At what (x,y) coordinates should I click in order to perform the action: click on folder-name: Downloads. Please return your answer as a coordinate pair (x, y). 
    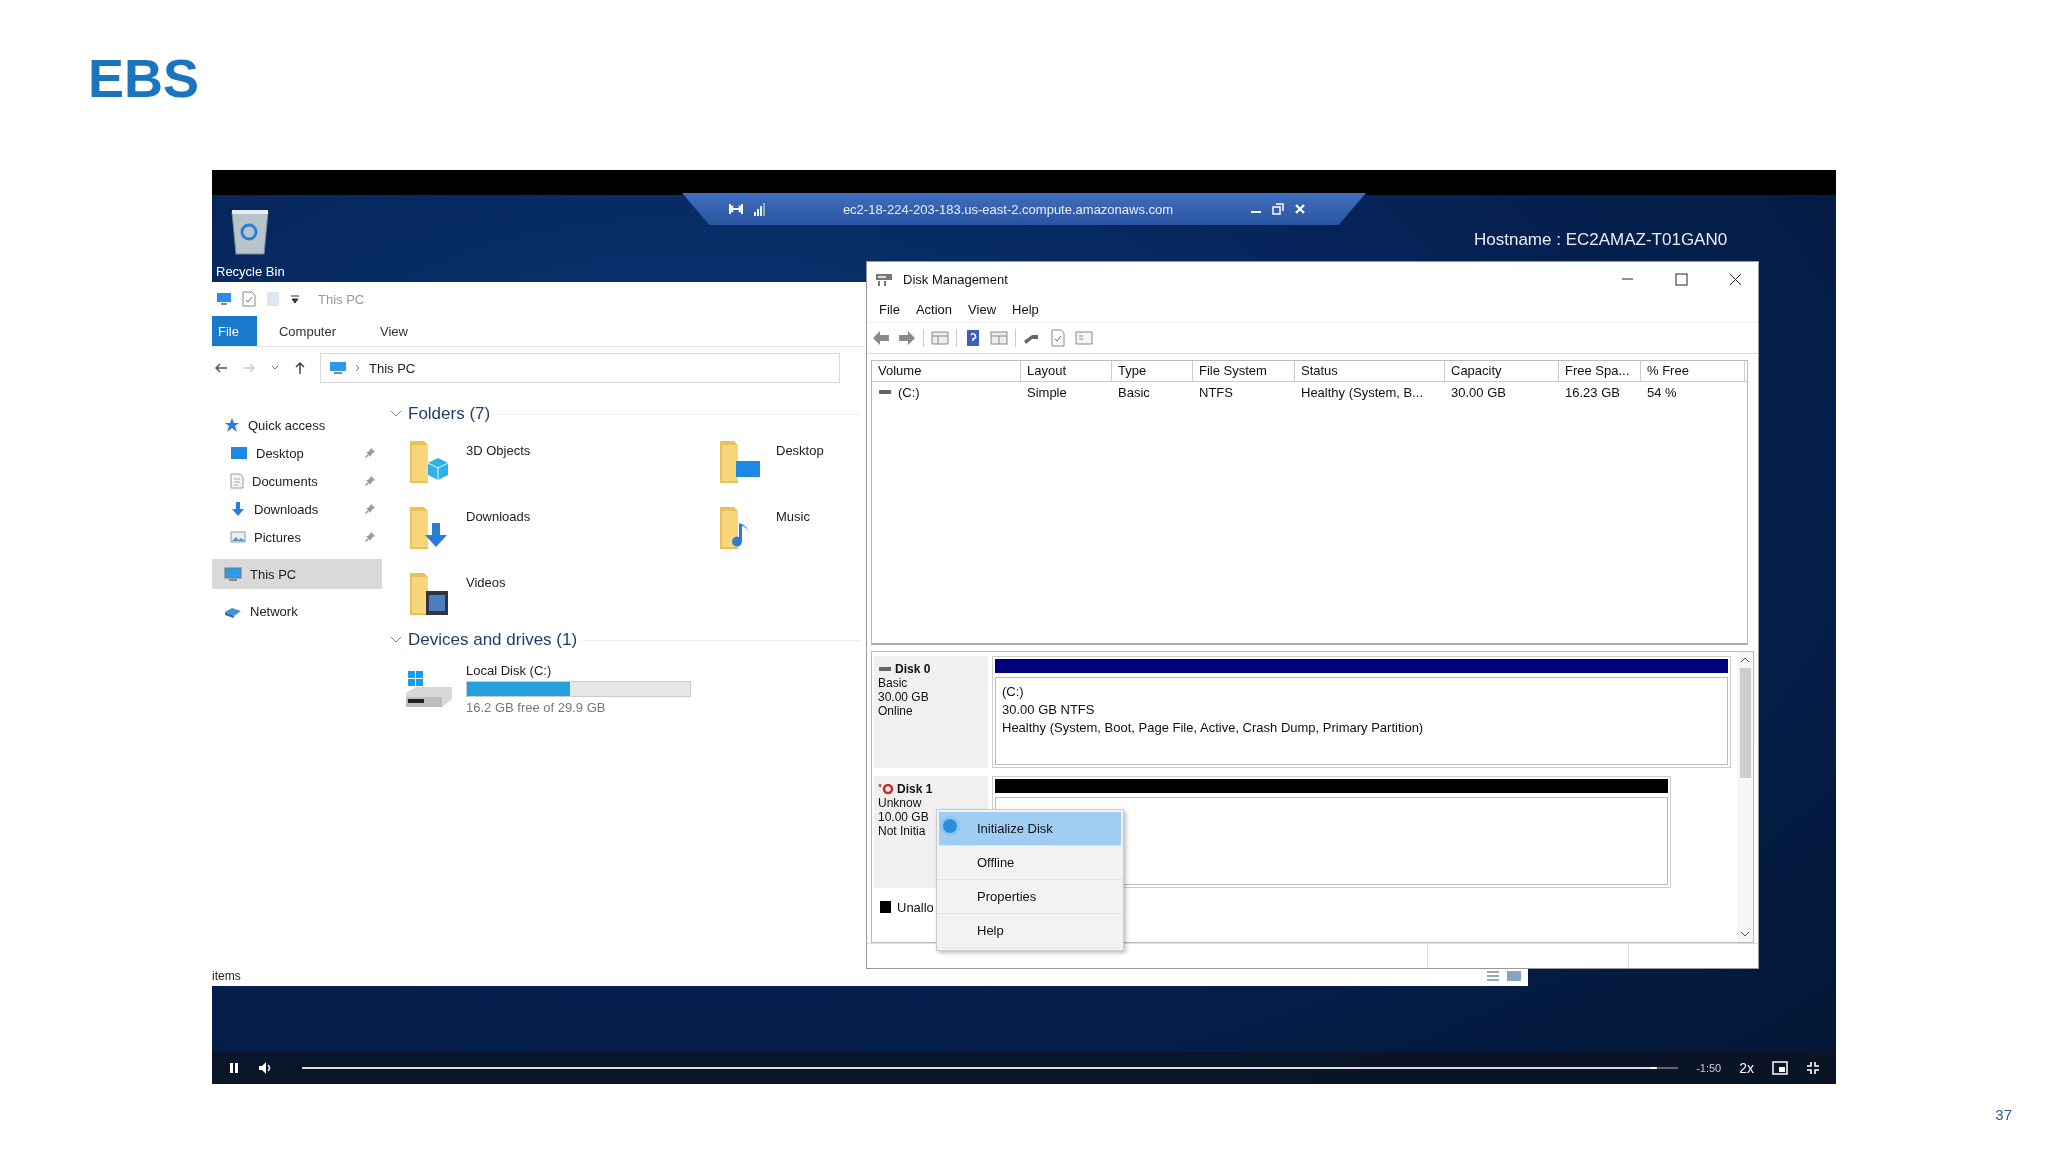
    Looking at the image, I should click on (498, 513).